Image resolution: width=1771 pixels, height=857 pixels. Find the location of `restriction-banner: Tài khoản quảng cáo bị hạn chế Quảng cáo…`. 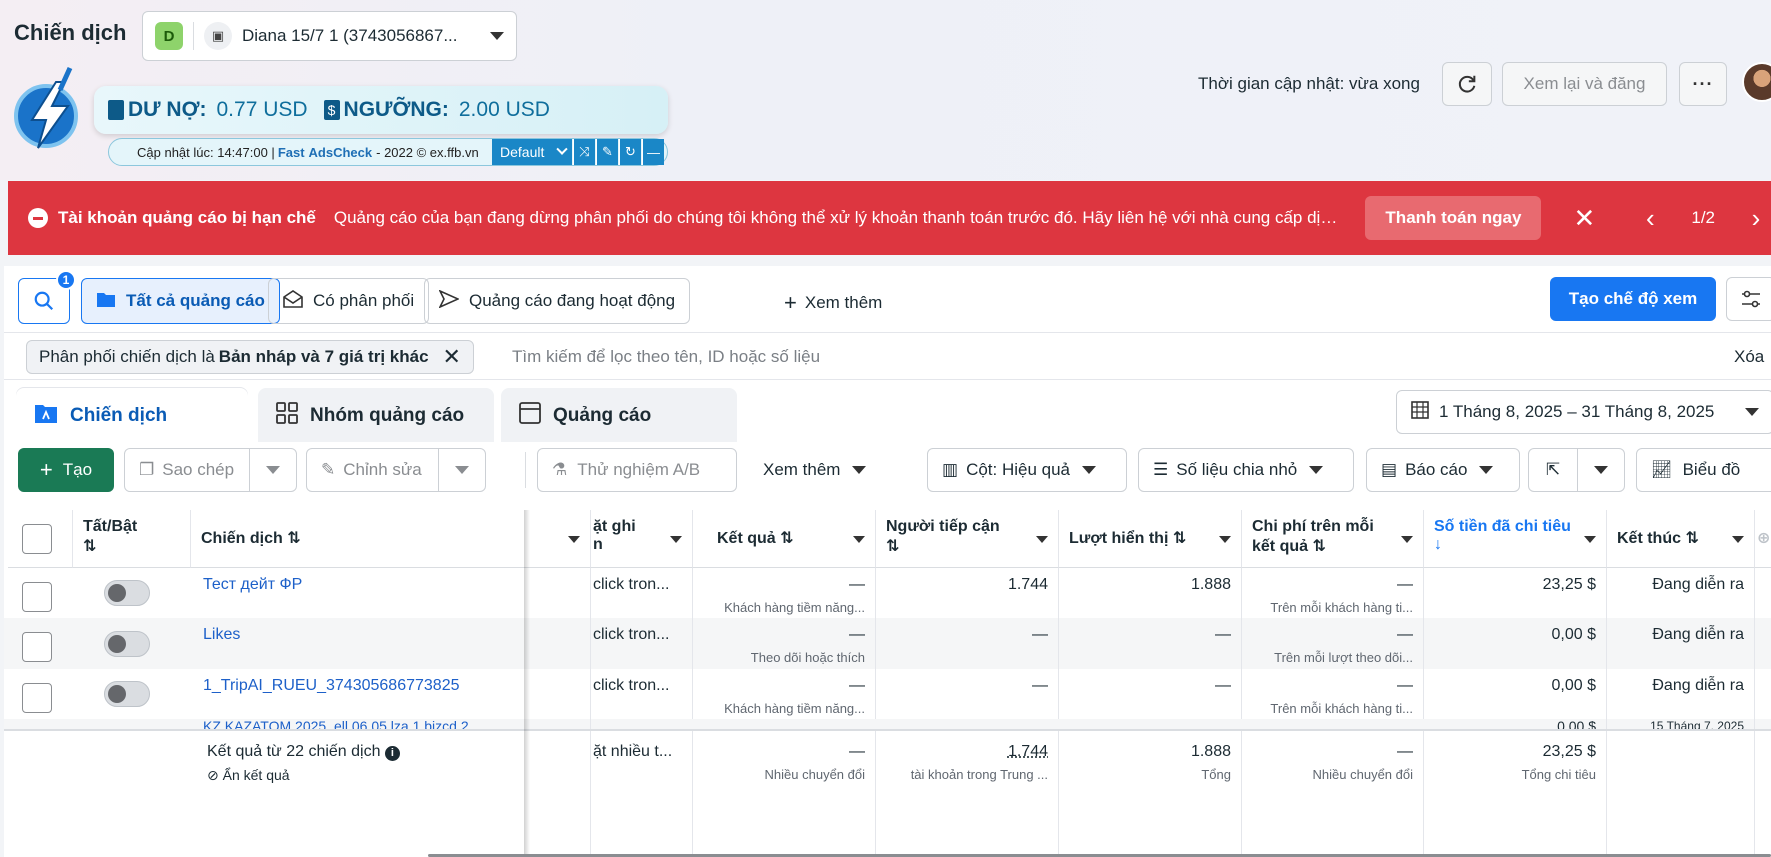

restriction-banner: Tài khoản quảng cáo bị hạn chế Quảng cáo… is located at coordinates (889, 218).